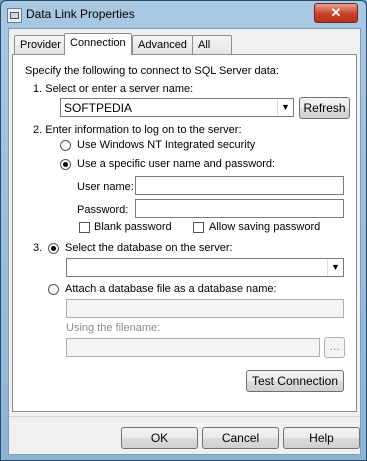 This screenshot has height=461, width=367. What do you see at coordinates (212, 44) in the screenshot?
I see `tab-all: All` at bounding box center [212, 44].